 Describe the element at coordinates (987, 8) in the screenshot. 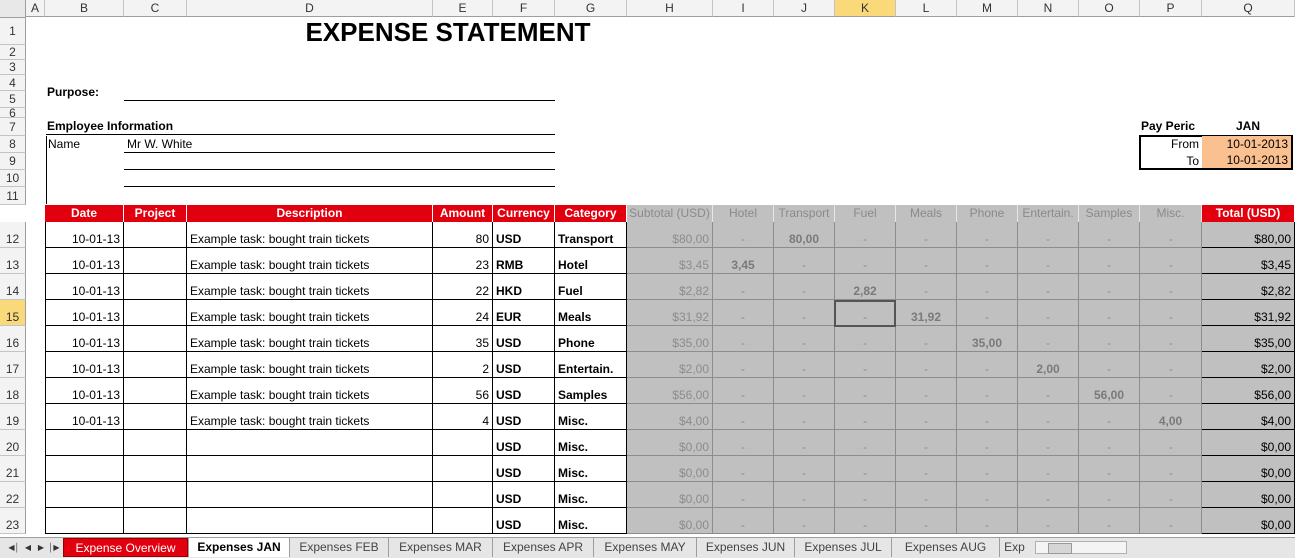

I see `column-header-m: M` at that location.